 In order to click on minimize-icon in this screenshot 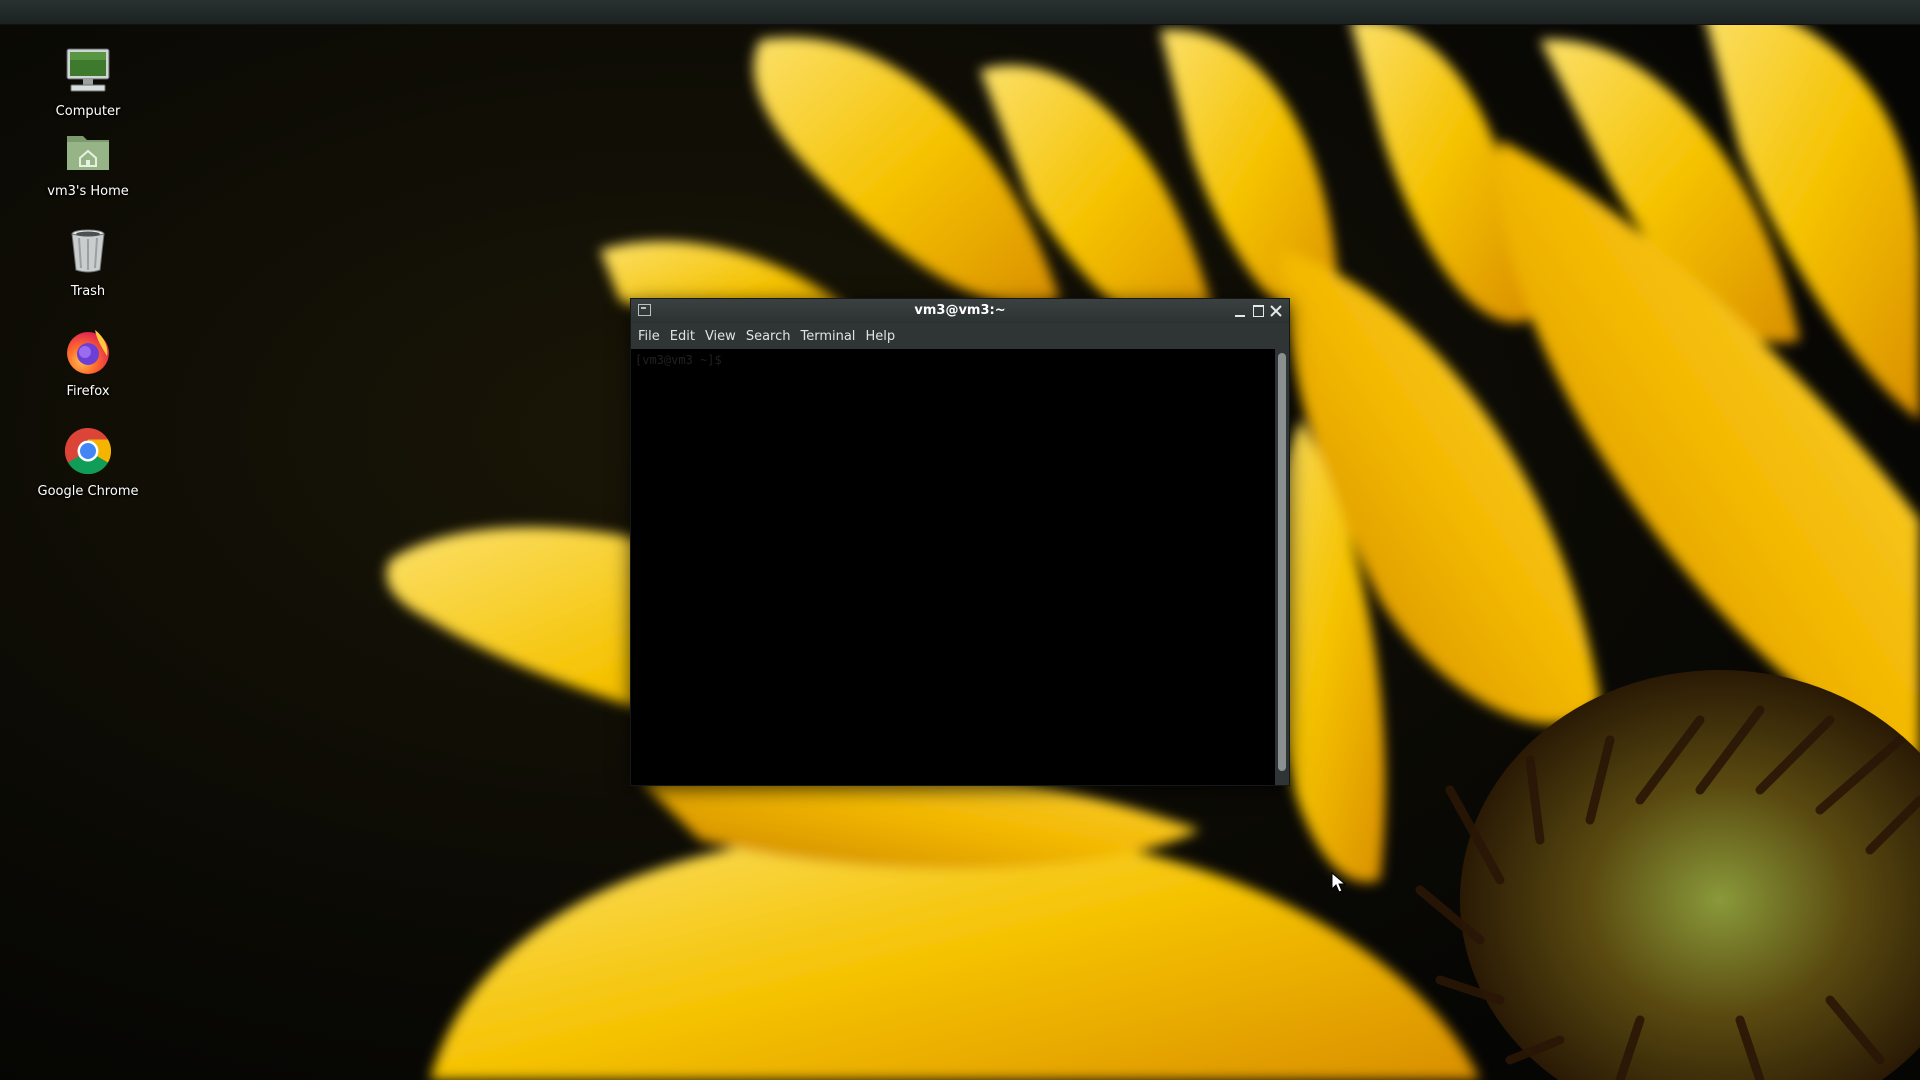, I will do `click(1240, 315)`.